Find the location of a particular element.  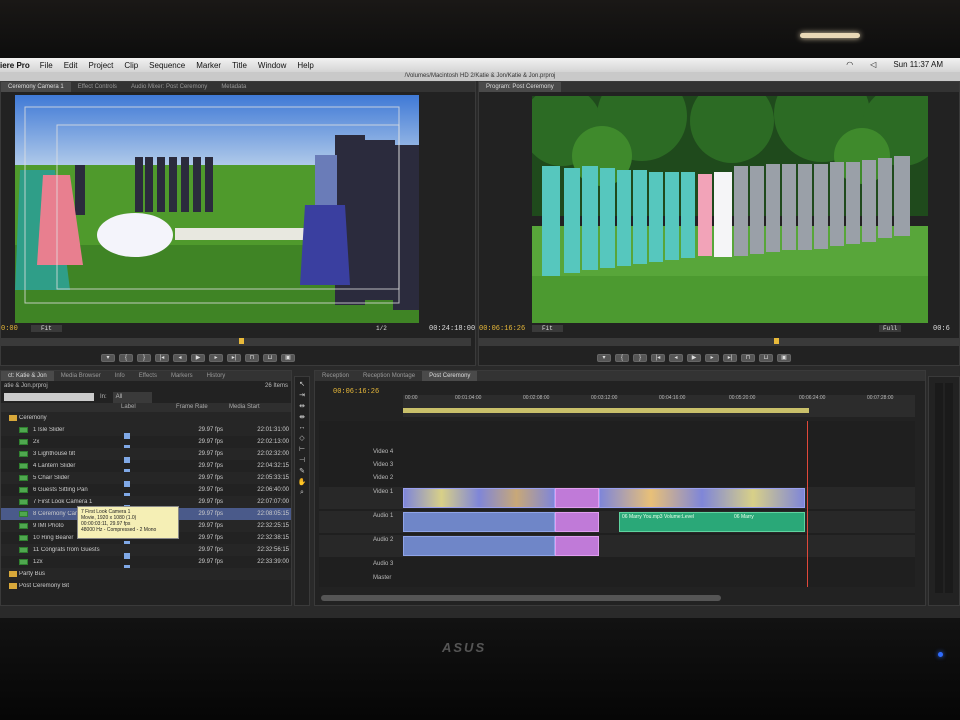

tab-reception: Reception is located at coordinates (335, 376).